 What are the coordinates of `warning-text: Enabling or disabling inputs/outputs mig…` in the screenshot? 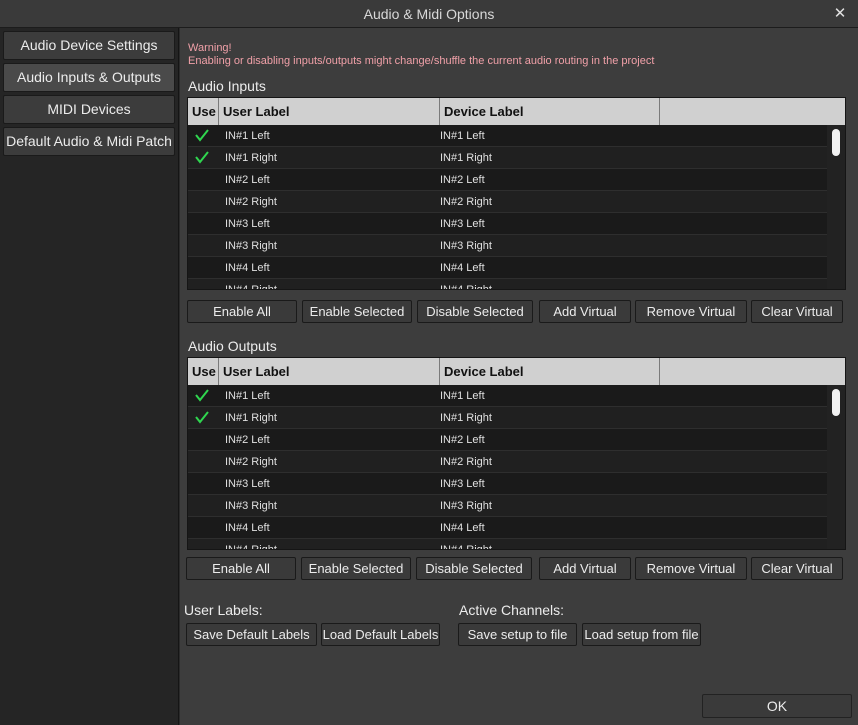 It's located at (421, 61).